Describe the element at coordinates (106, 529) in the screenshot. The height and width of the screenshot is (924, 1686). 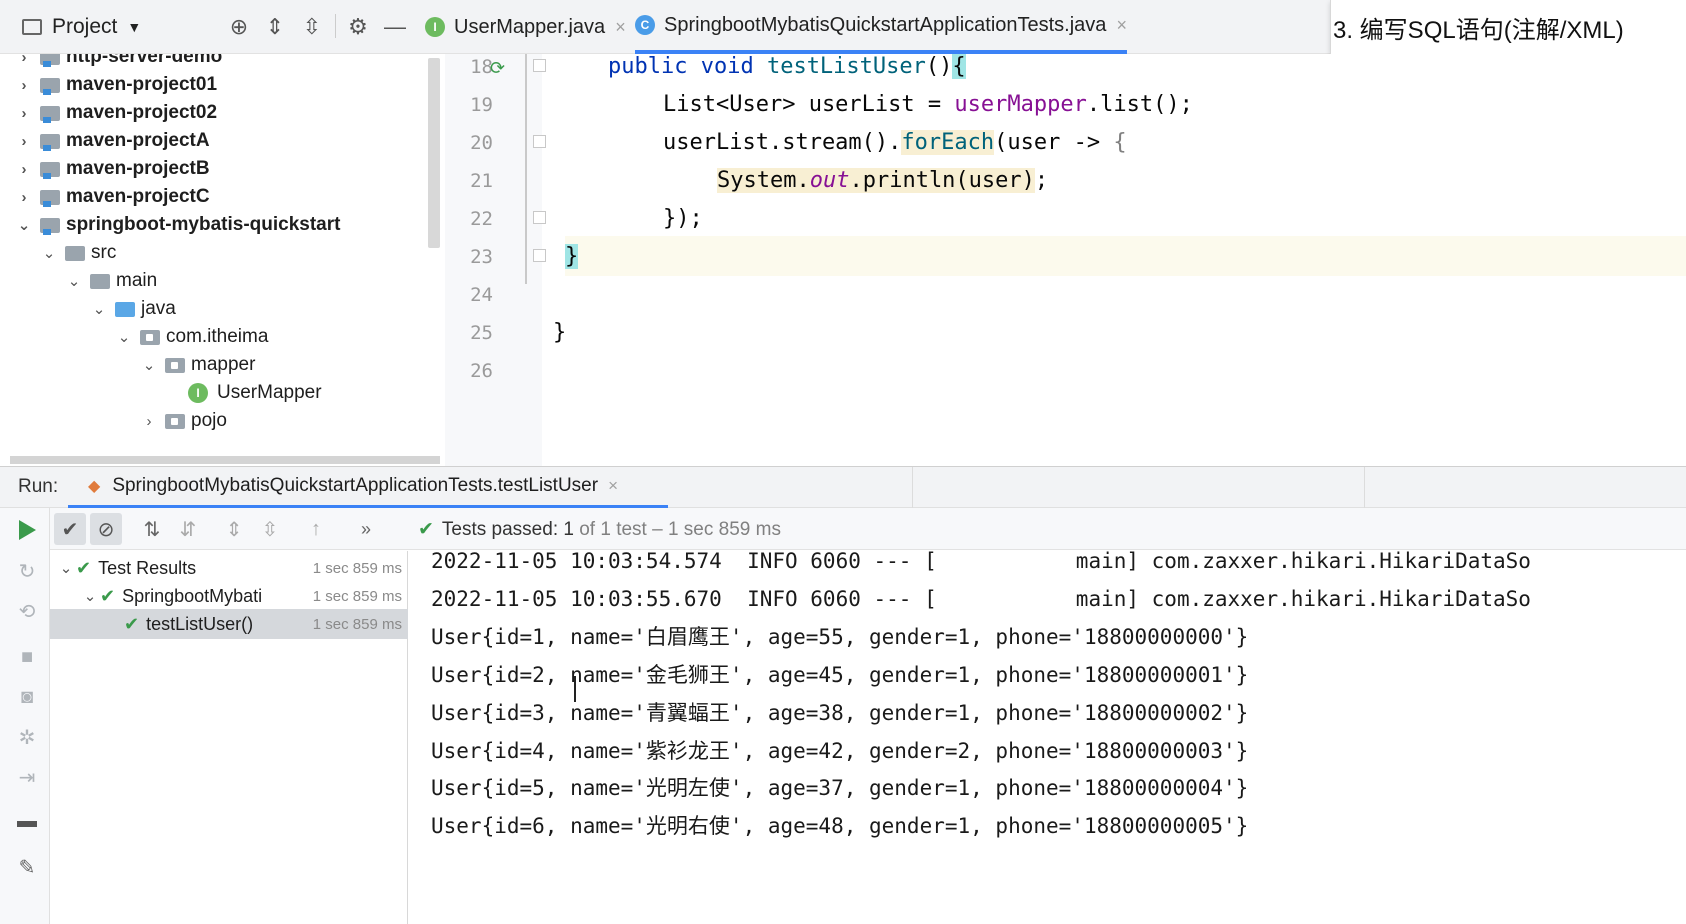
I see `show-ignored-icon: ⊘` at that location.